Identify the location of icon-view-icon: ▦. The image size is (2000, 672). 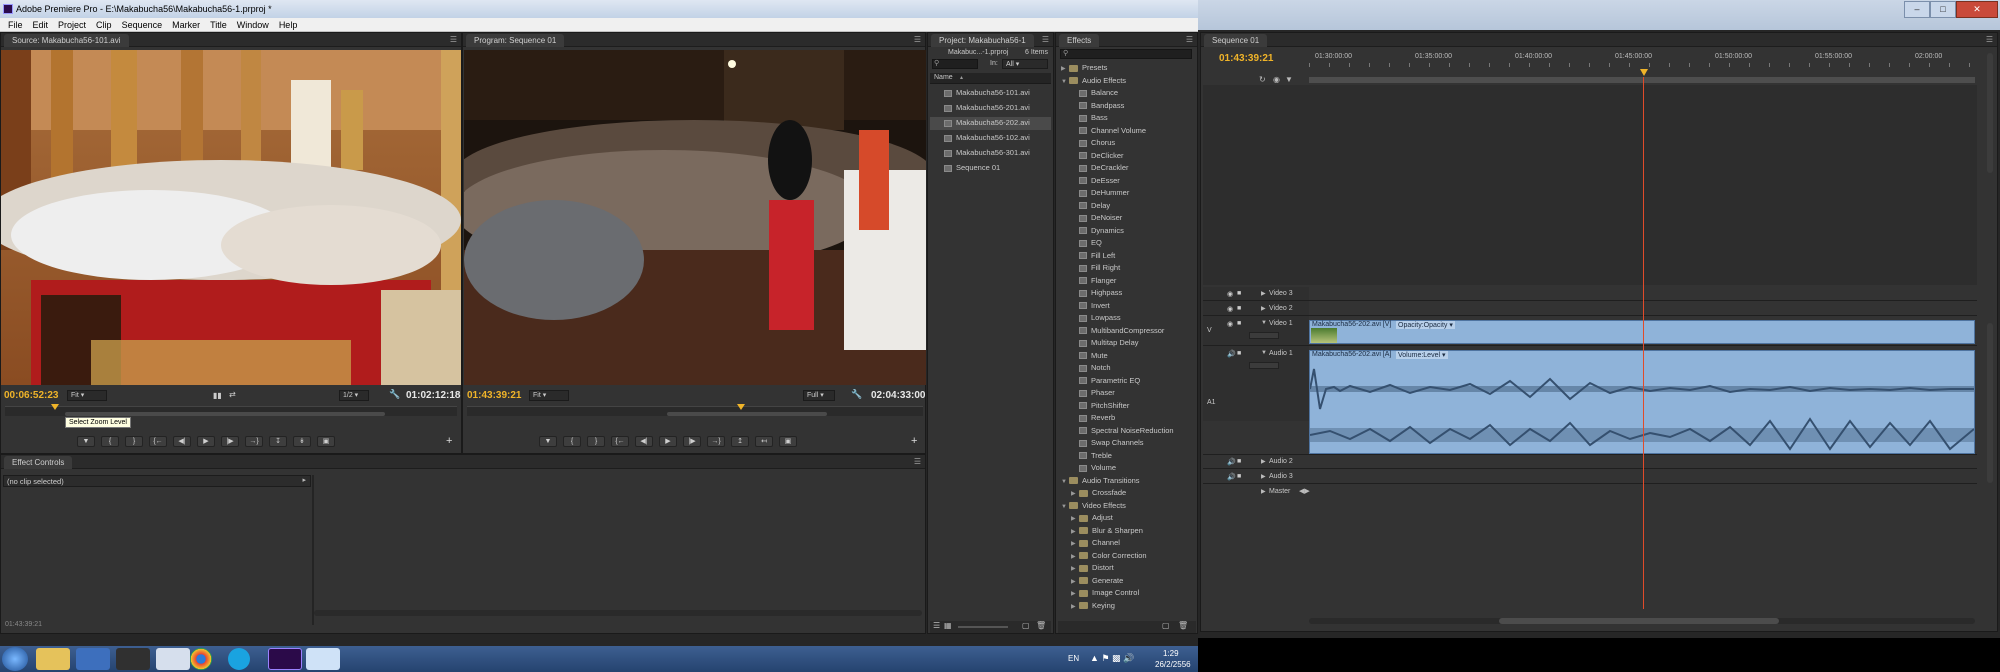
(948, 625).